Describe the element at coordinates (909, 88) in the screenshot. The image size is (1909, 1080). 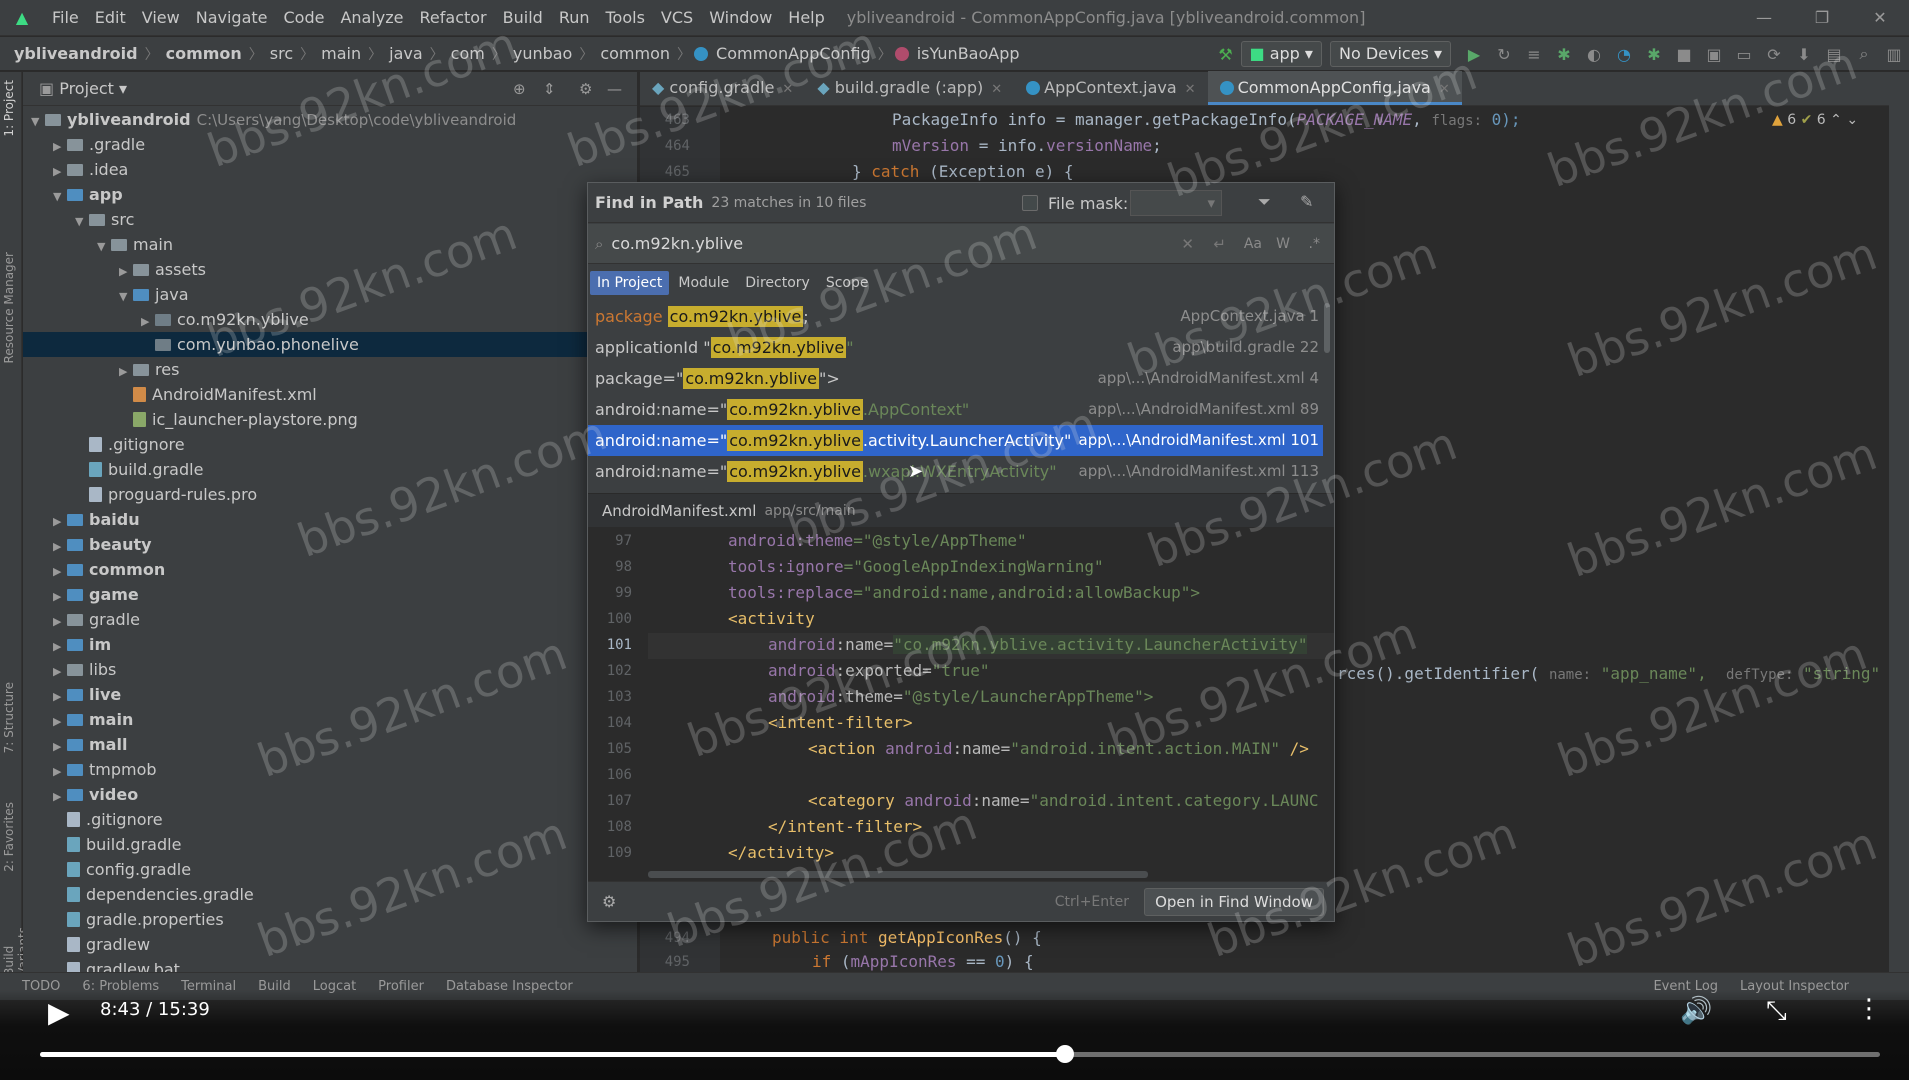
I see `tab-build-gradle-app: ◆ build.gradle (:app) ✕` at that location.